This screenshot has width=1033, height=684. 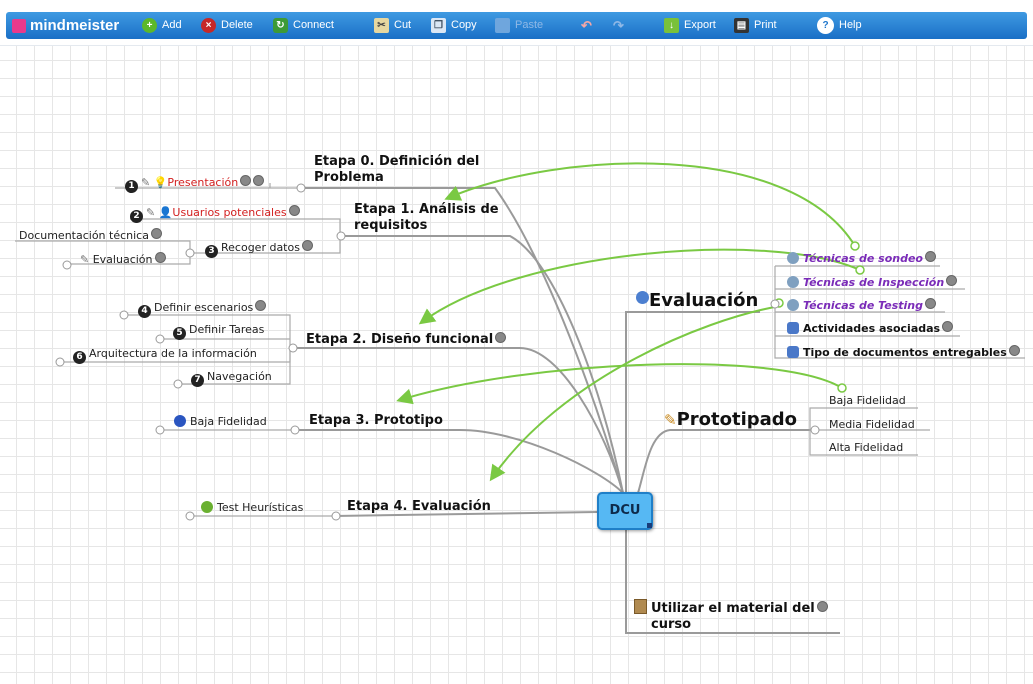 I want to click on node-etapa3: Etapa 3. Prototipo, so click(x=376, y=421).